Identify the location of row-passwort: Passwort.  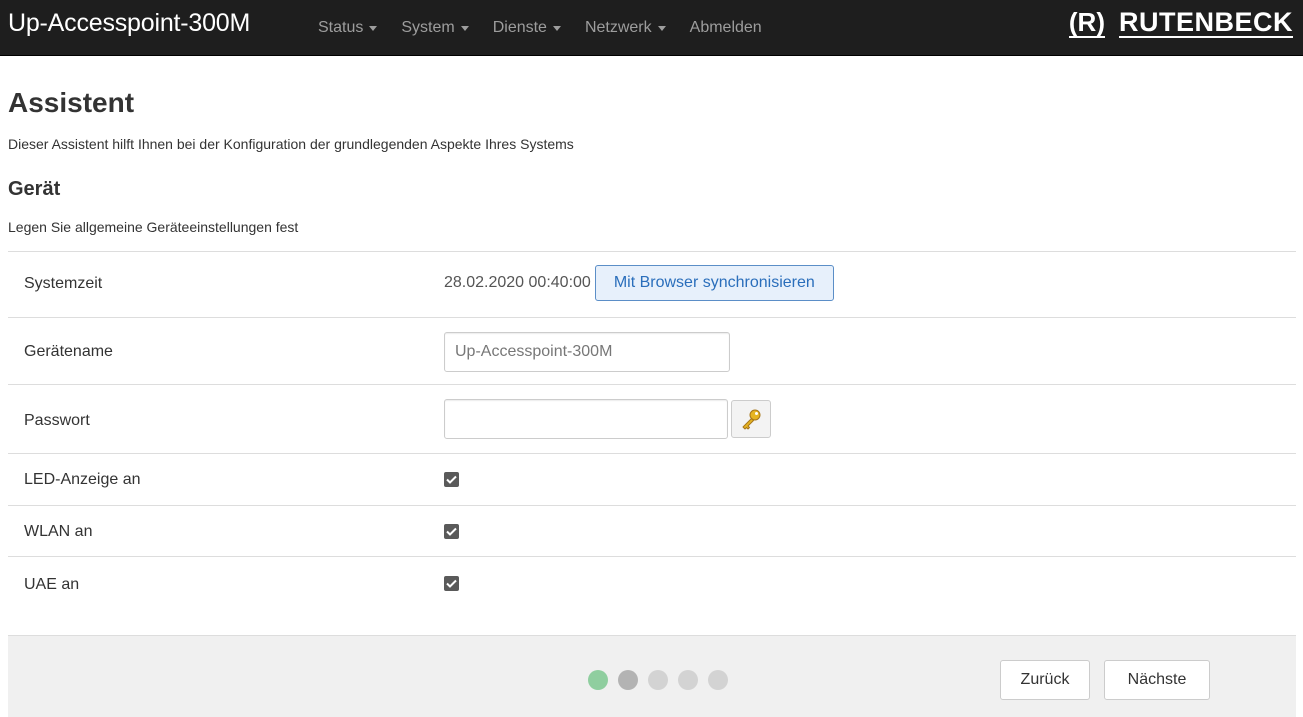
(652, 418).